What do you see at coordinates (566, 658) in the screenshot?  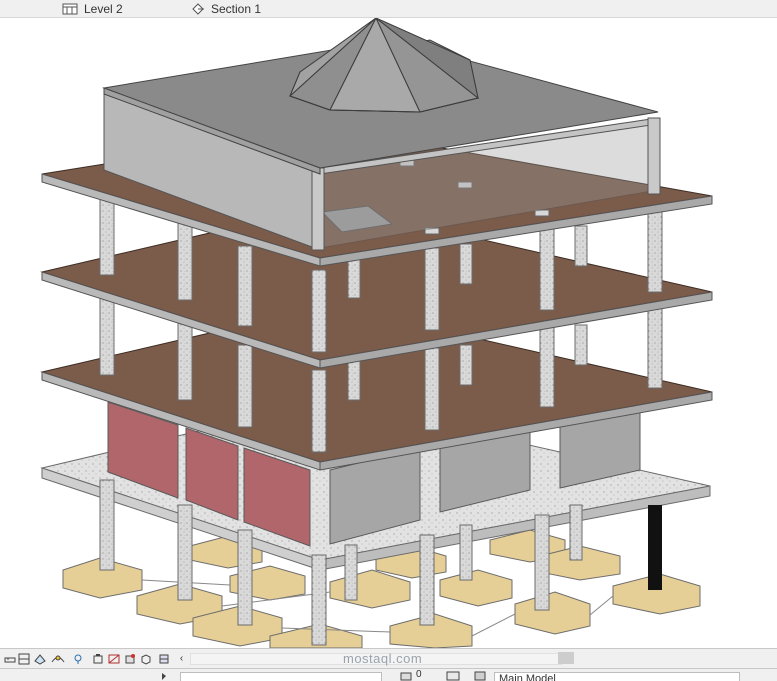 I see `scrollbar-thumb` at bounding box center [566, 658].